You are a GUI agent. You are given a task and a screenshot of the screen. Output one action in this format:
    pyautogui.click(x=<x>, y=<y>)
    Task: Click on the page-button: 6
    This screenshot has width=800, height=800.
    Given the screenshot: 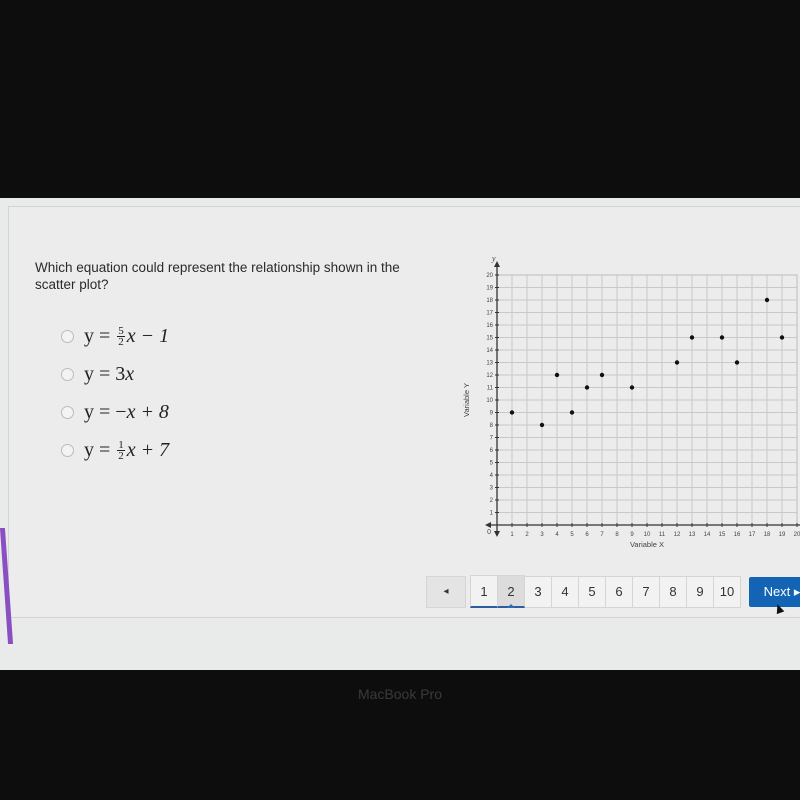 What is the action you would take?
    pyautogui.click(x=619, y=591)
    